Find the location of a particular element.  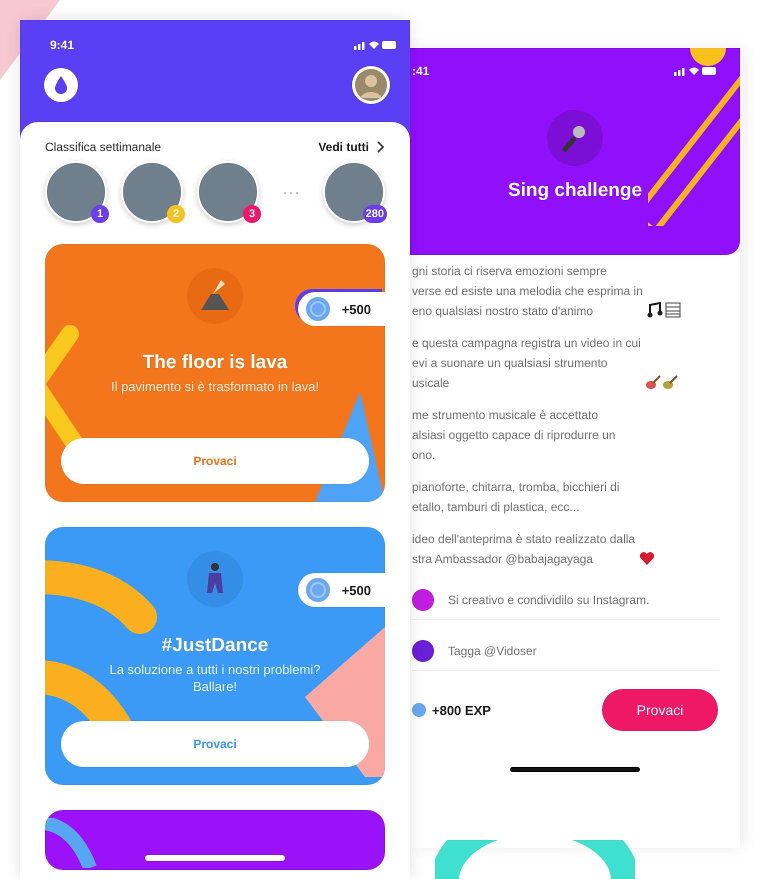

drop-logo-icon is located at coordinates (61, 85).